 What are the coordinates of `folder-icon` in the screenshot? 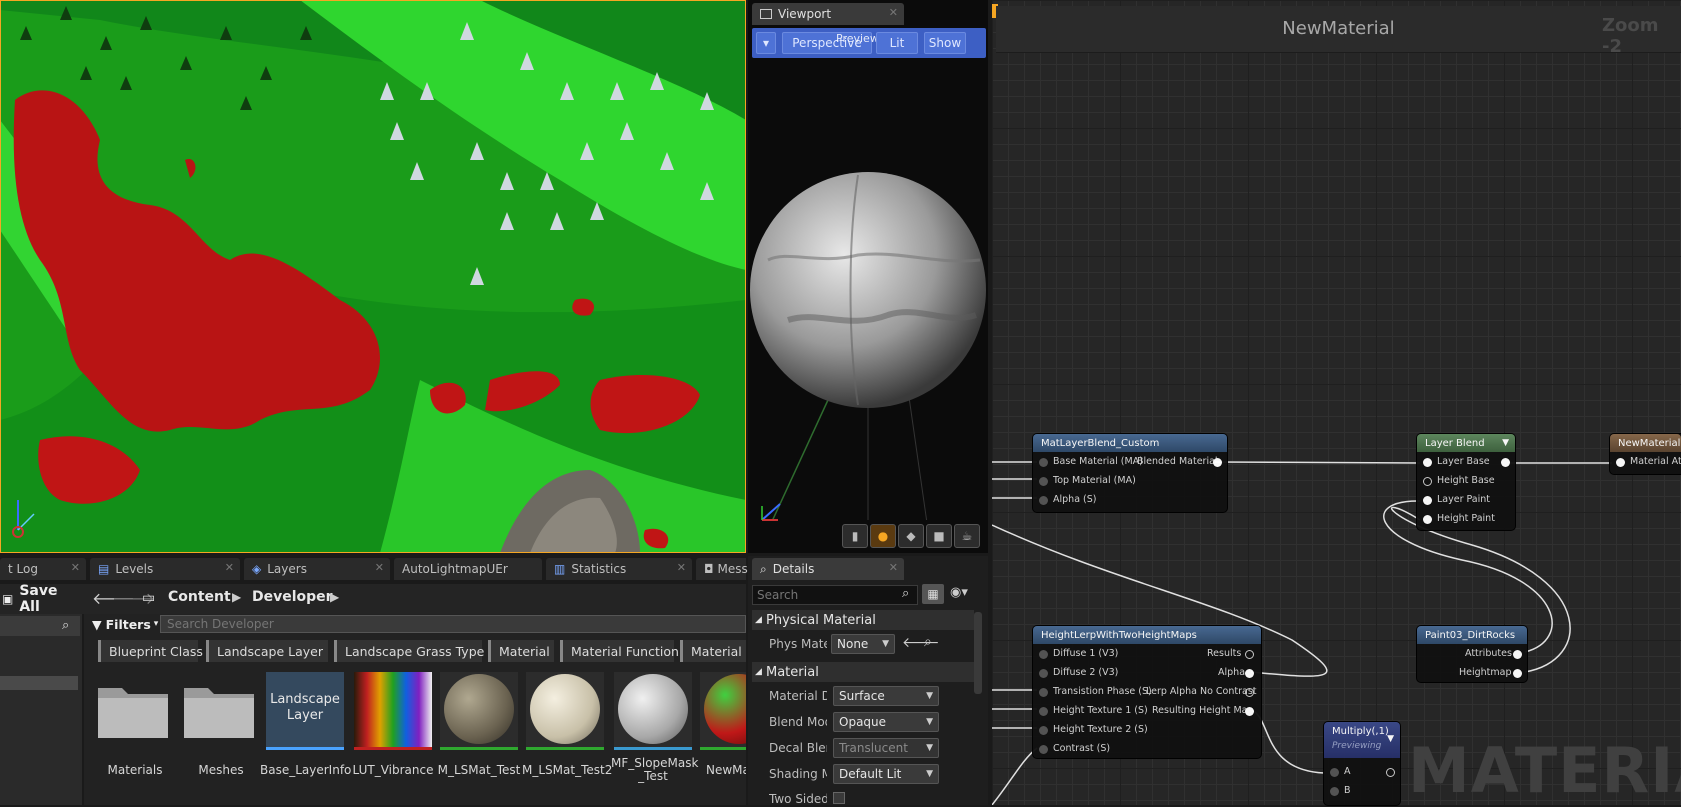 It's located at (219, 713).